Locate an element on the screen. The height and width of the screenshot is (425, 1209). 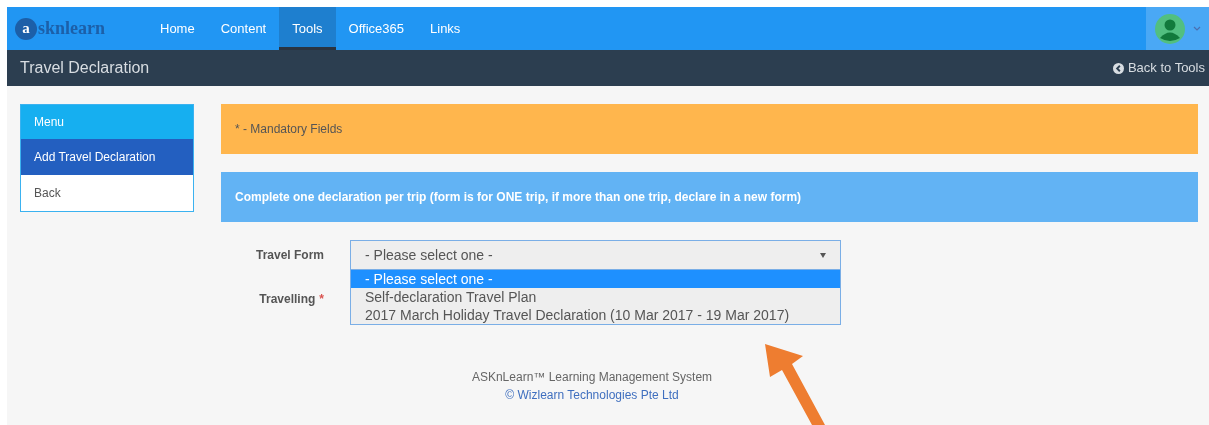
field-label: Travelling is located at coordinates (287, 299).